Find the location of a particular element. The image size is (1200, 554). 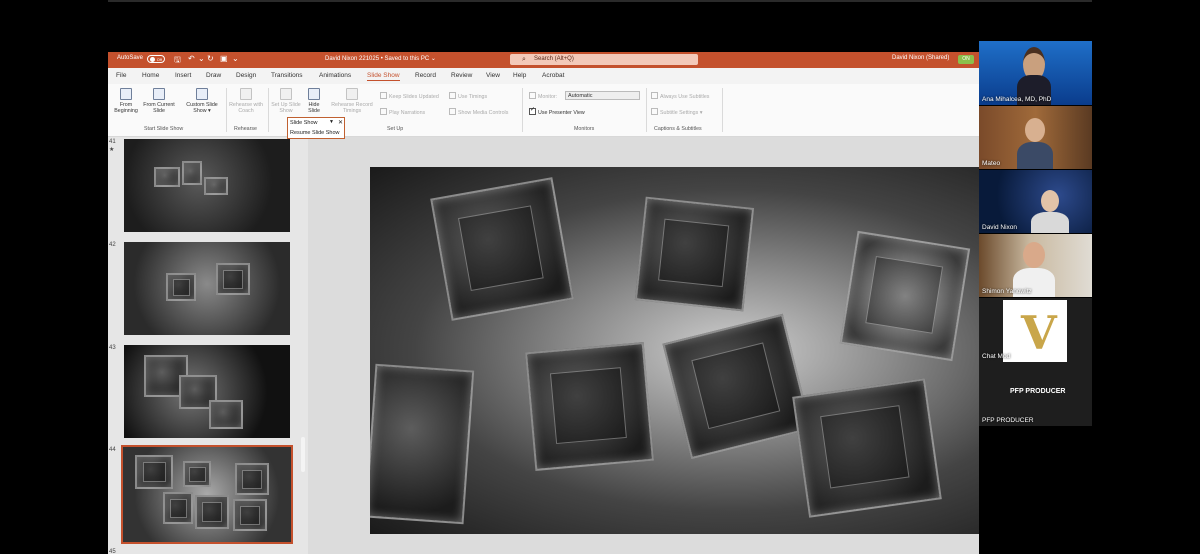

participant-name: Chat Mod is located at coordinates (996, 356).